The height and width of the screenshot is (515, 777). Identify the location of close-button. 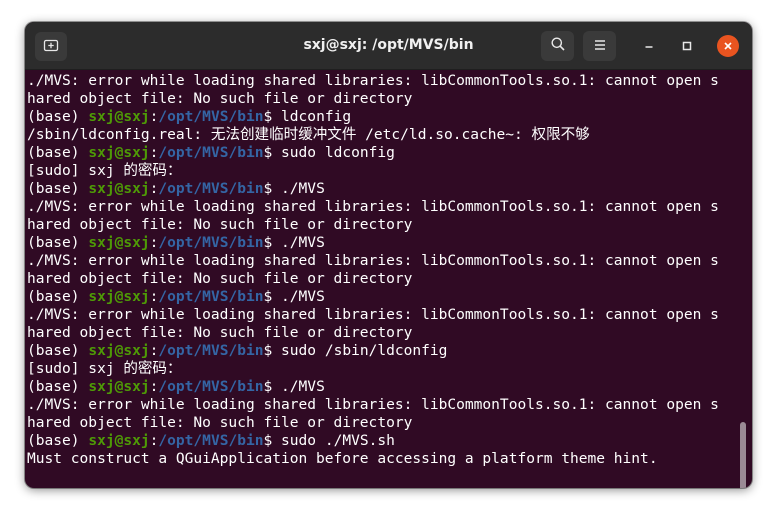
(728, 46).